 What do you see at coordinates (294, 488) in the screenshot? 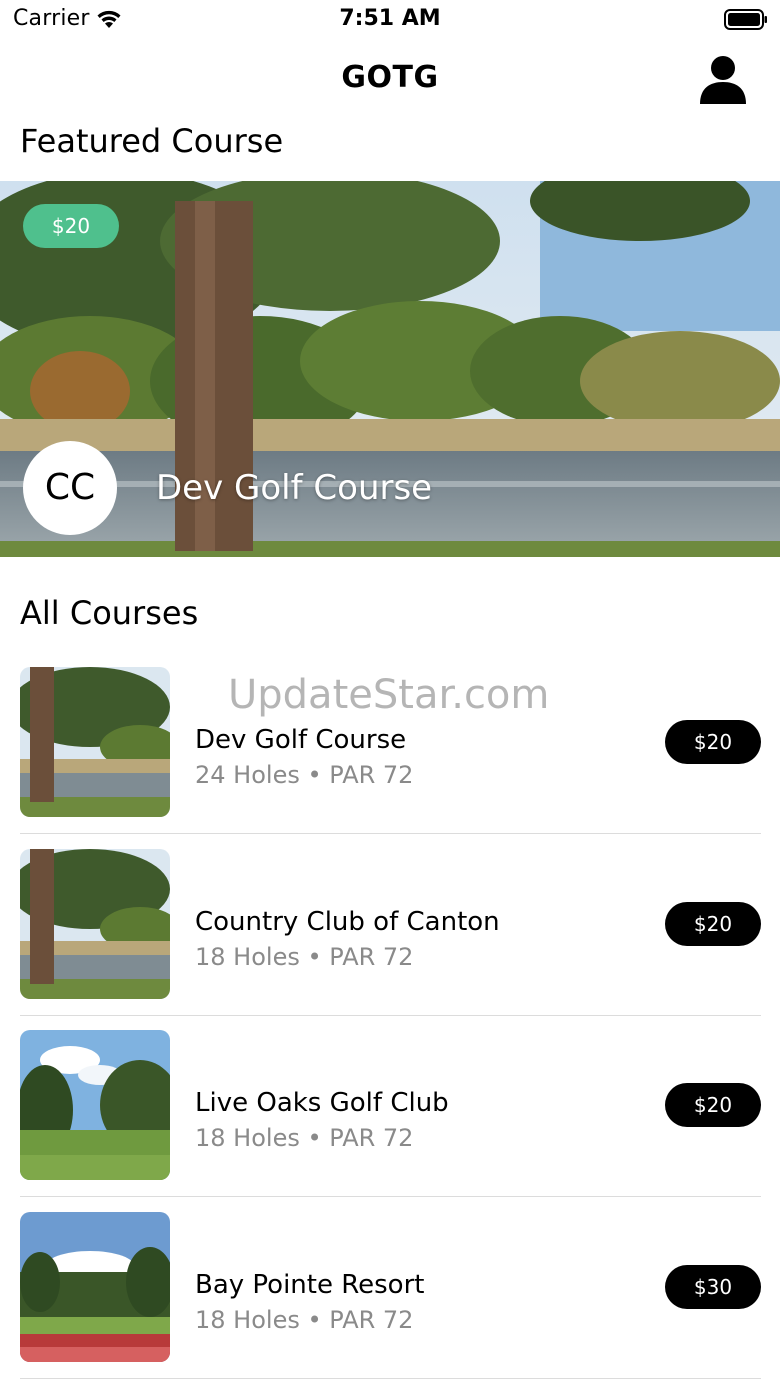
I see `featured-course-name: Dev Golf Course` at bounding box center [294, 488].